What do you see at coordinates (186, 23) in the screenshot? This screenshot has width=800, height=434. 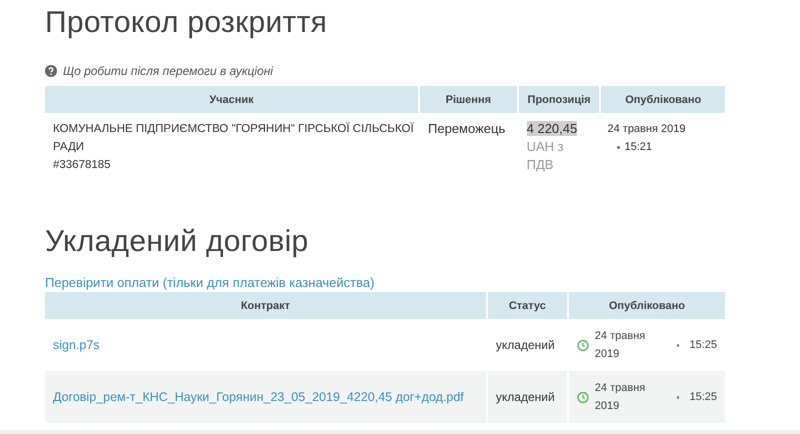 I see `section-title: Протокол розкриття` at bounding box center [186, 23].